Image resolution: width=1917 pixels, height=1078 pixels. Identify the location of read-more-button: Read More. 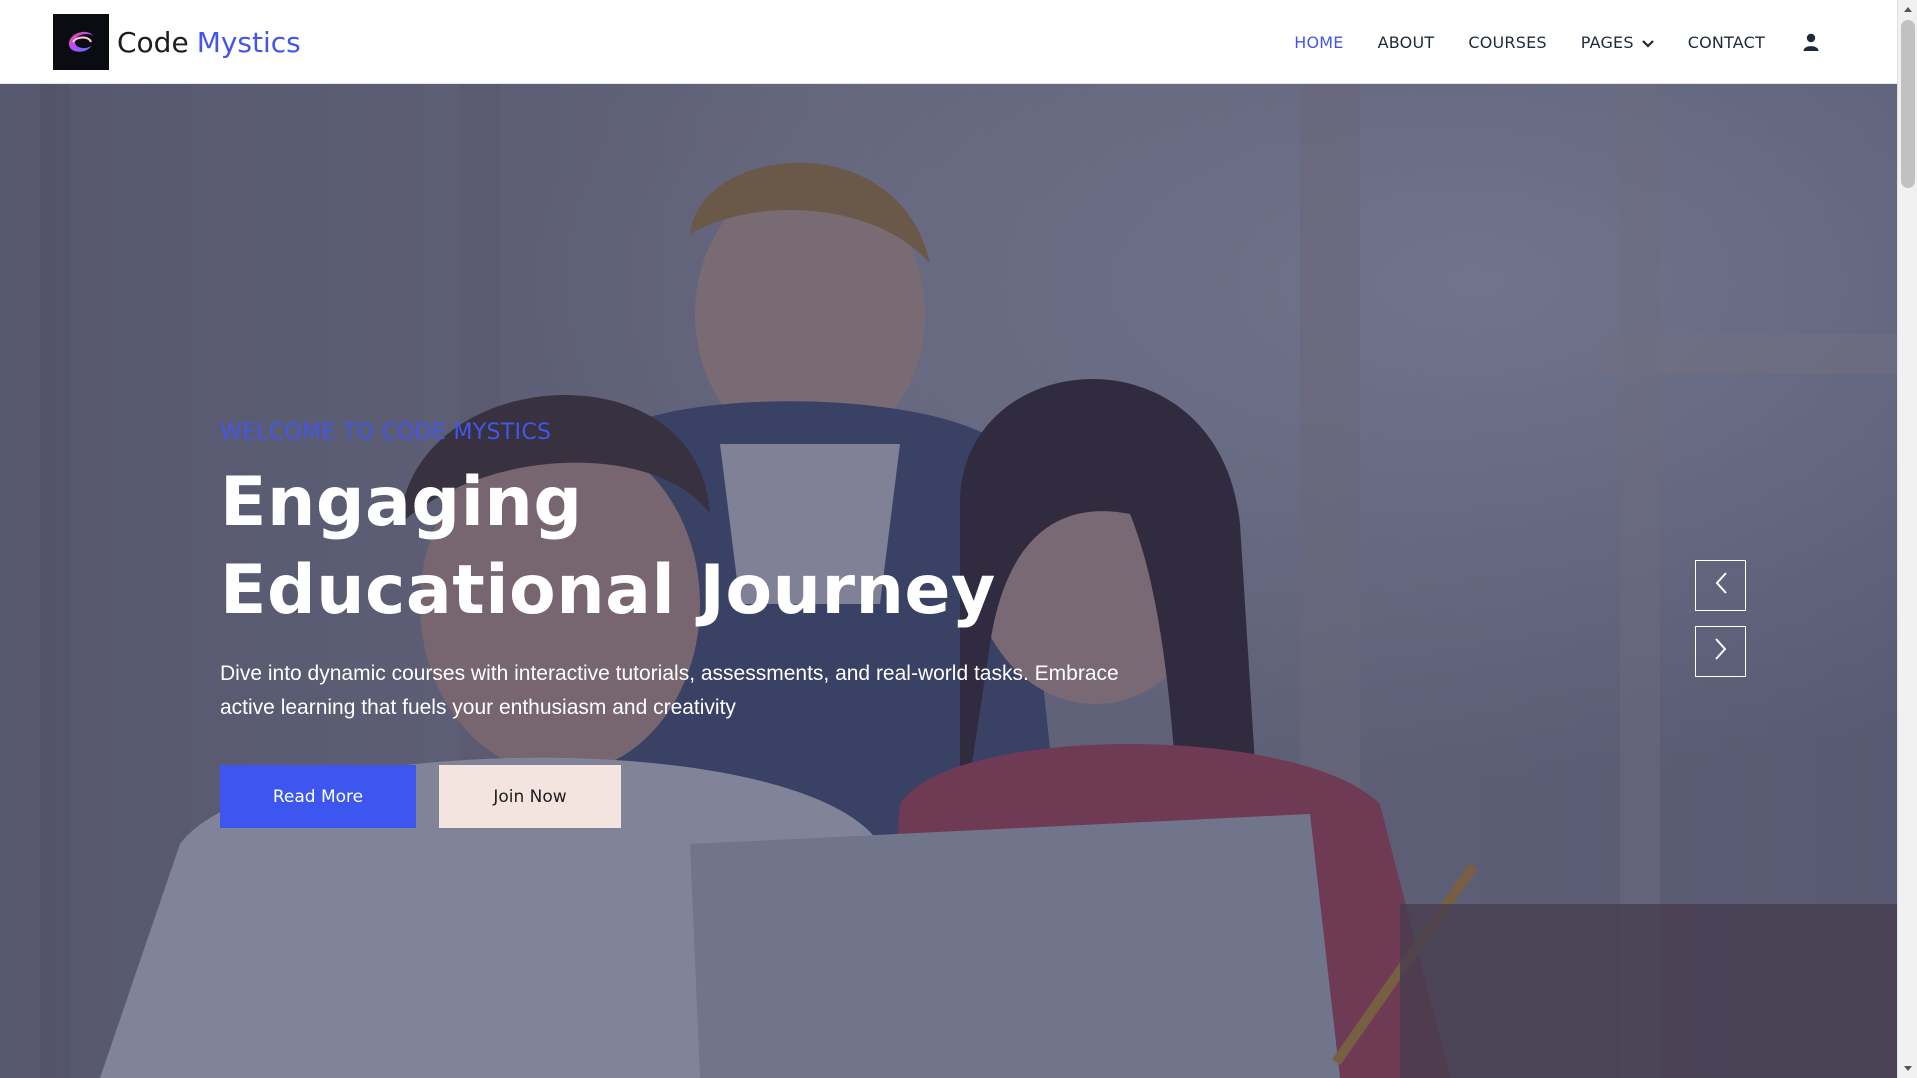
(318, 796).